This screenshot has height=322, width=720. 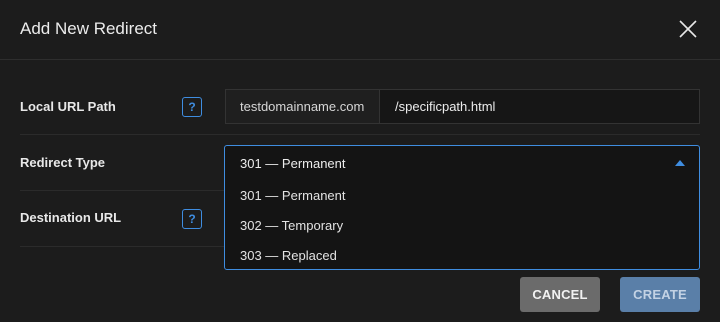 What do you see at coordinates (660, 294) in the screenshot?
I see `create-button: CREATE` at bounding box center [660, 294].